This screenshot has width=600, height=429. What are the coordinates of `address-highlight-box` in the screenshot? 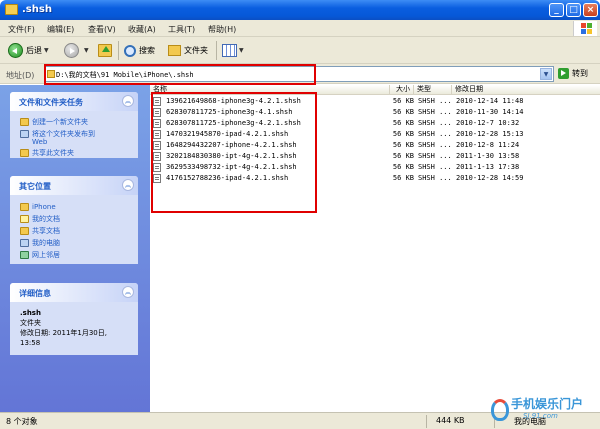 It's located at (180, 74).